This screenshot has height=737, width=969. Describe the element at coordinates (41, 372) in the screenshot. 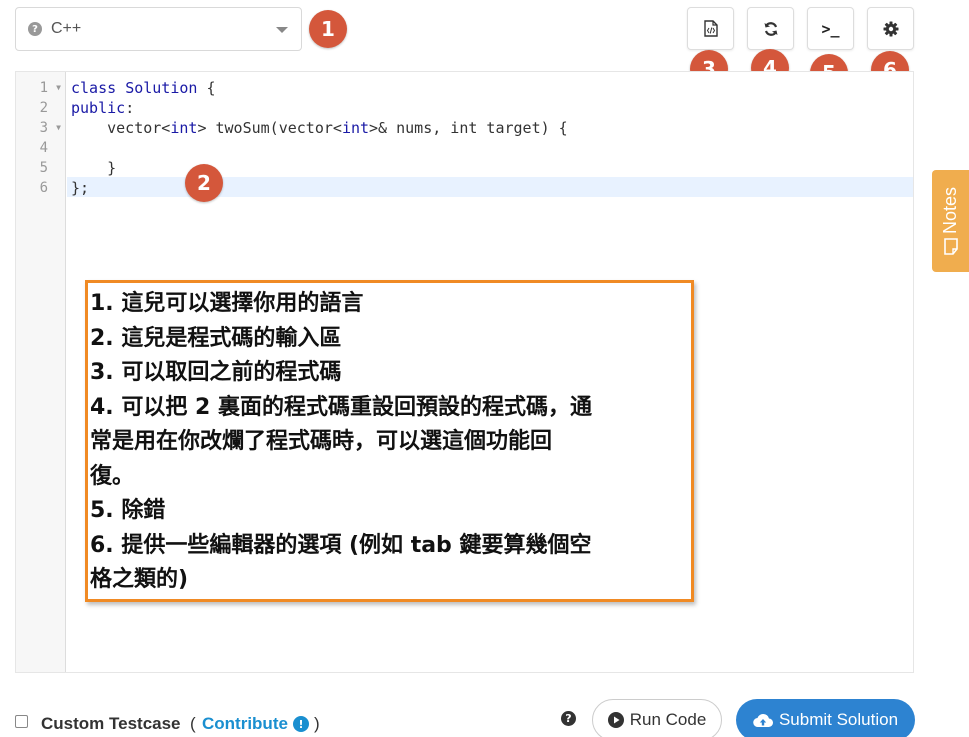

I see `line-gutter: 1 ▼ 2 3 ▼ 4 5 6` at that location.